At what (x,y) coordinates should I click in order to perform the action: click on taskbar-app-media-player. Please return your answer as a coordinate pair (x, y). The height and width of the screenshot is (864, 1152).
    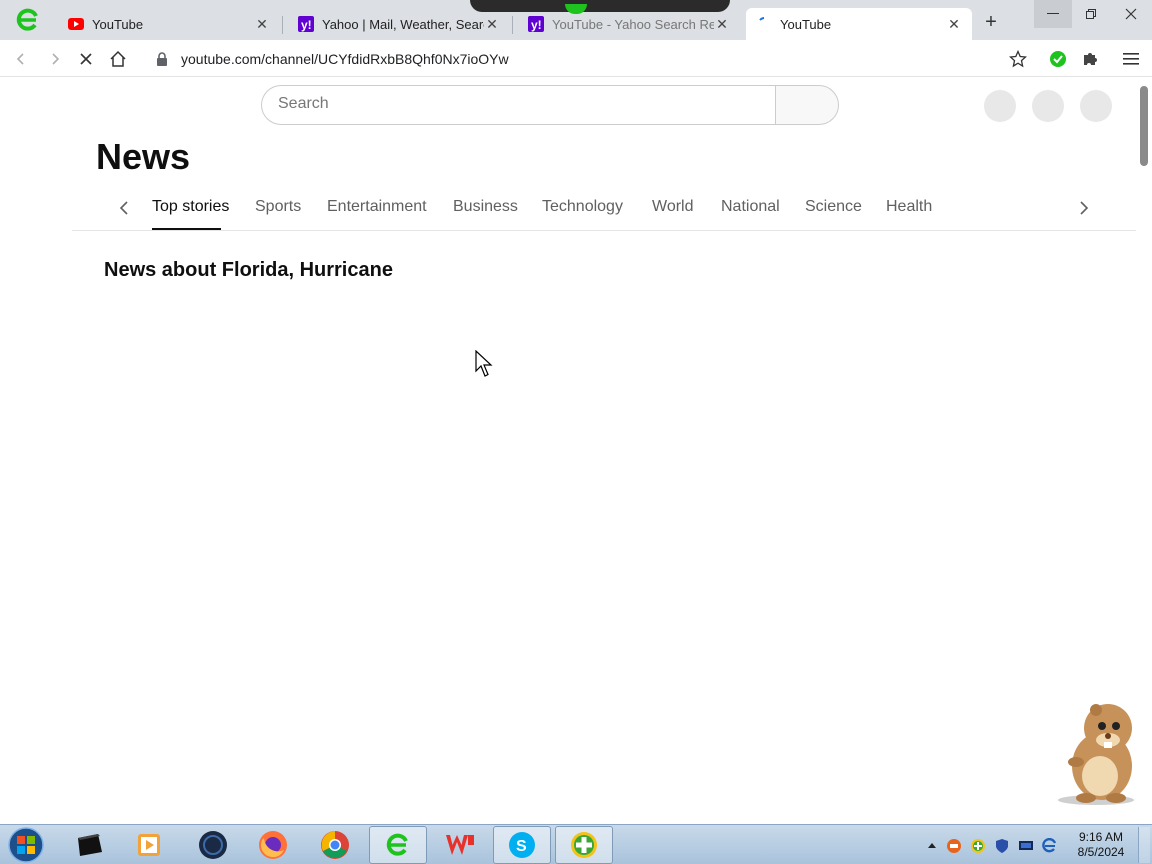
    Looking at the image, I should click on (149, 845).